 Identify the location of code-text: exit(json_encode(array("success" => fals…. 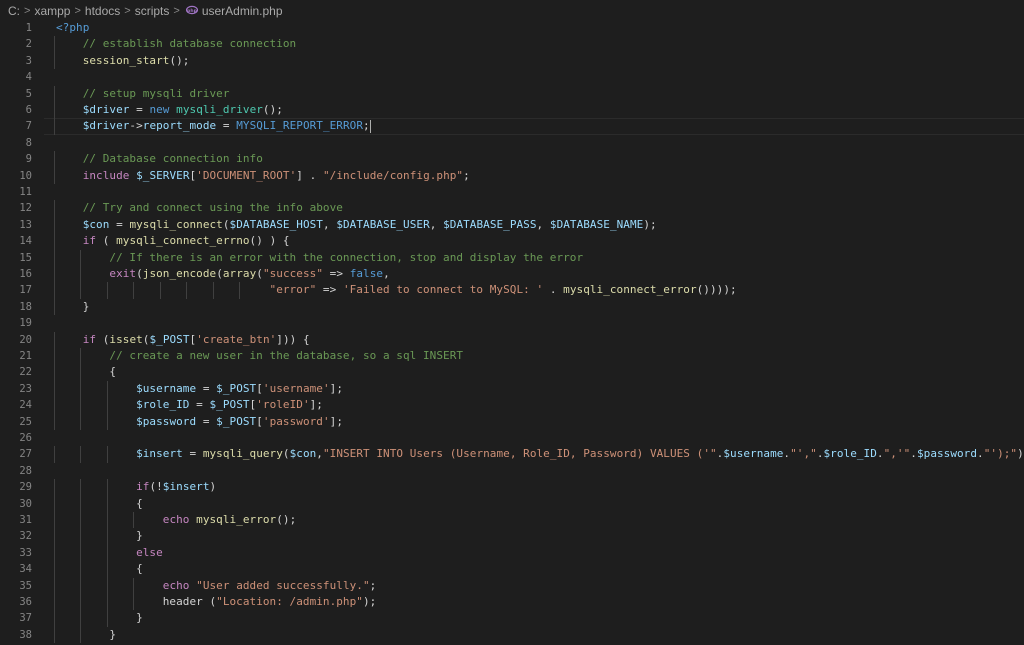
(223, 274).